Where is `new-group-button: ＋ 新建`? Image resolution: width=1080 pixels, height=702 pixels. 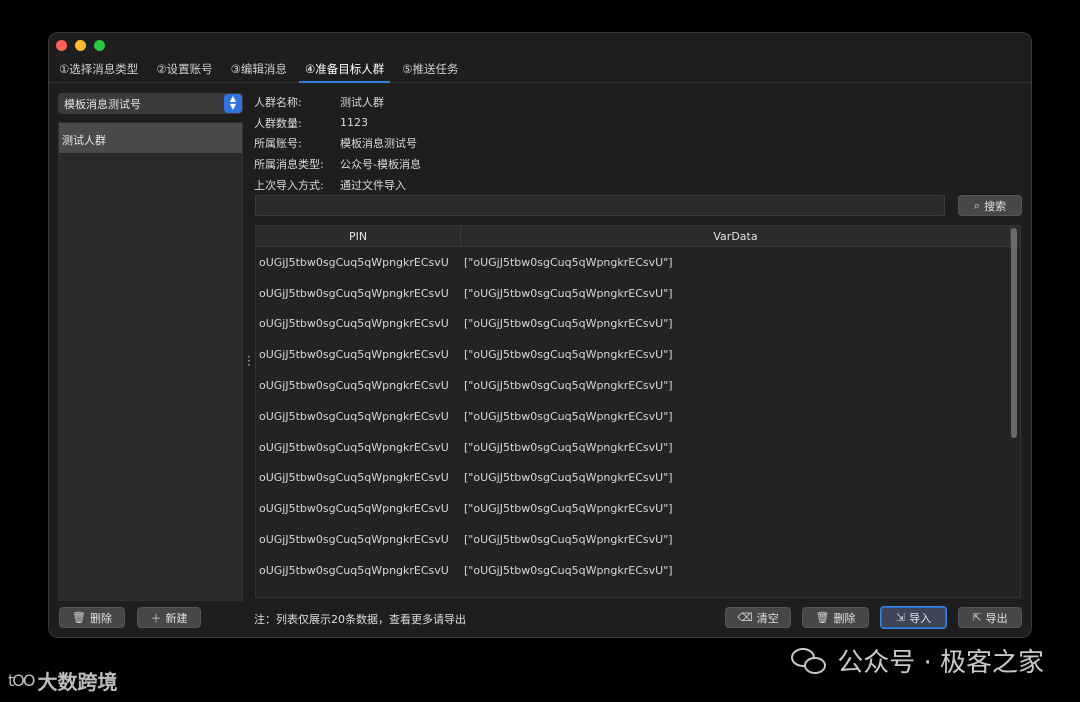 new-group-button: ＋ 新建 is located at coordinates (169, 617).